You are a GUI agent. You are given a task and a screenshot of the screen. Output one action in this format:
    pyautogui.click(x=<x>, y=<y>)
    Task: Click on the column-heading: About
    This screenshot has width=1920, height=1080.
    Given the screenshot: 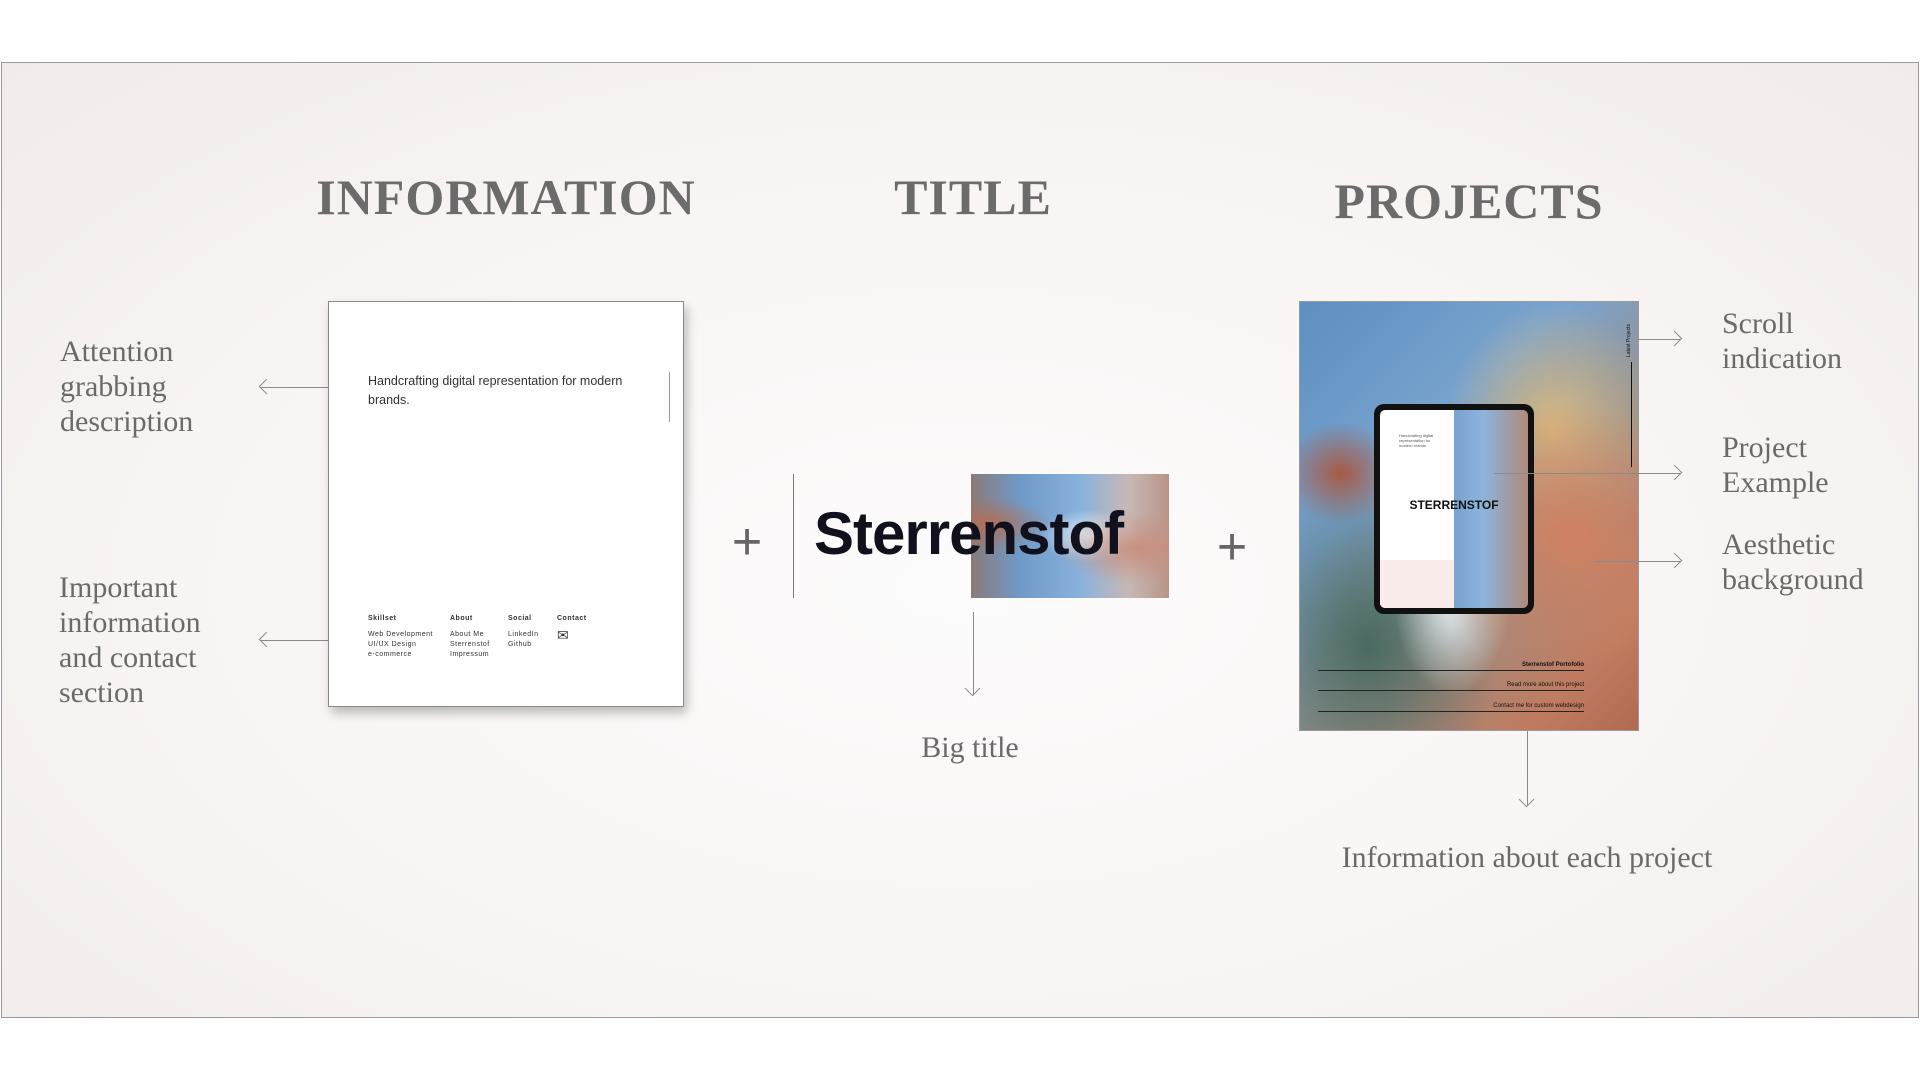 What is the action you would take?
    pyautogui.click(x=461, y=618)
    